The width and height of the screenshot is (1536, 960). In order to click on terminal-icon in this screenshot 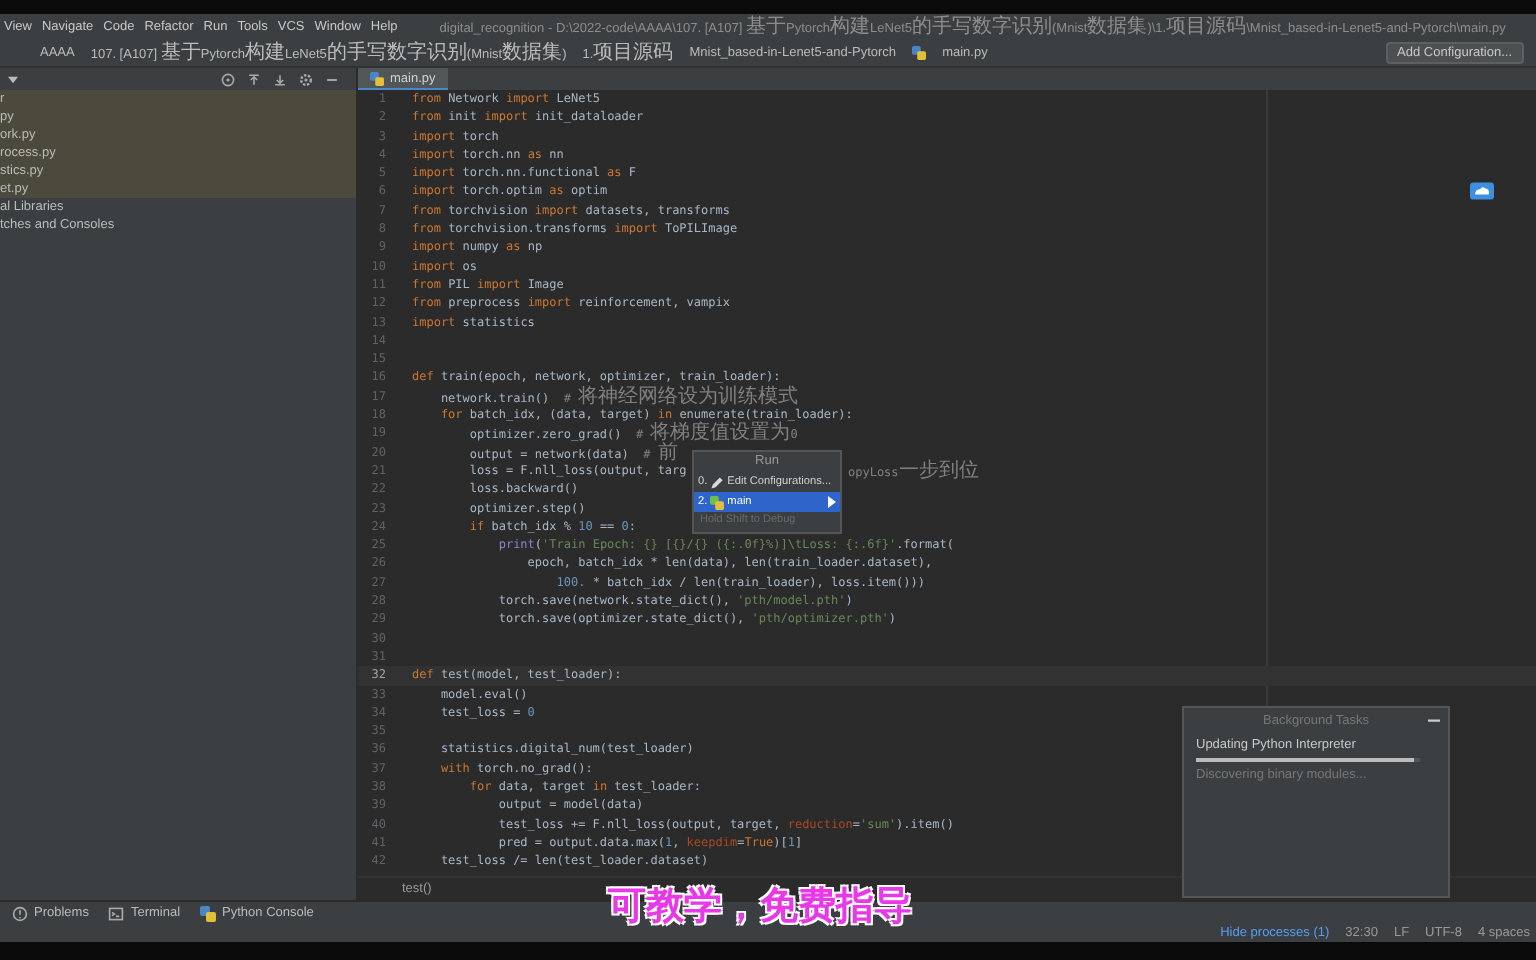, I will do `click(116, 913)`.